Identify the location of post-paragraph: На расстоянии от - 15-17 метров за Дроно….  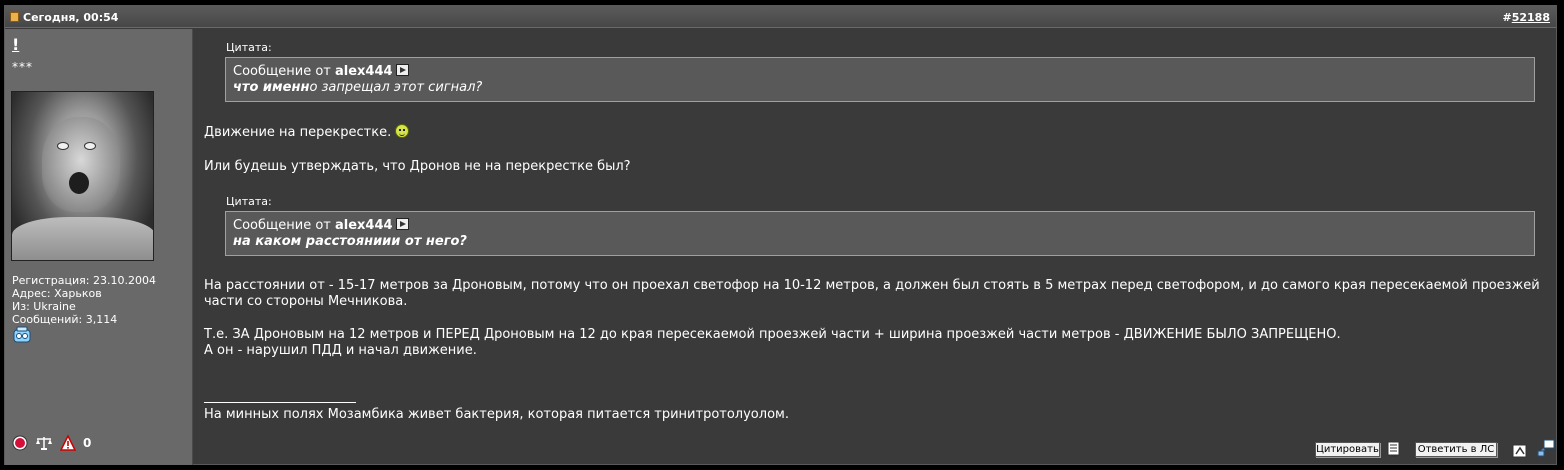
(872, 293).